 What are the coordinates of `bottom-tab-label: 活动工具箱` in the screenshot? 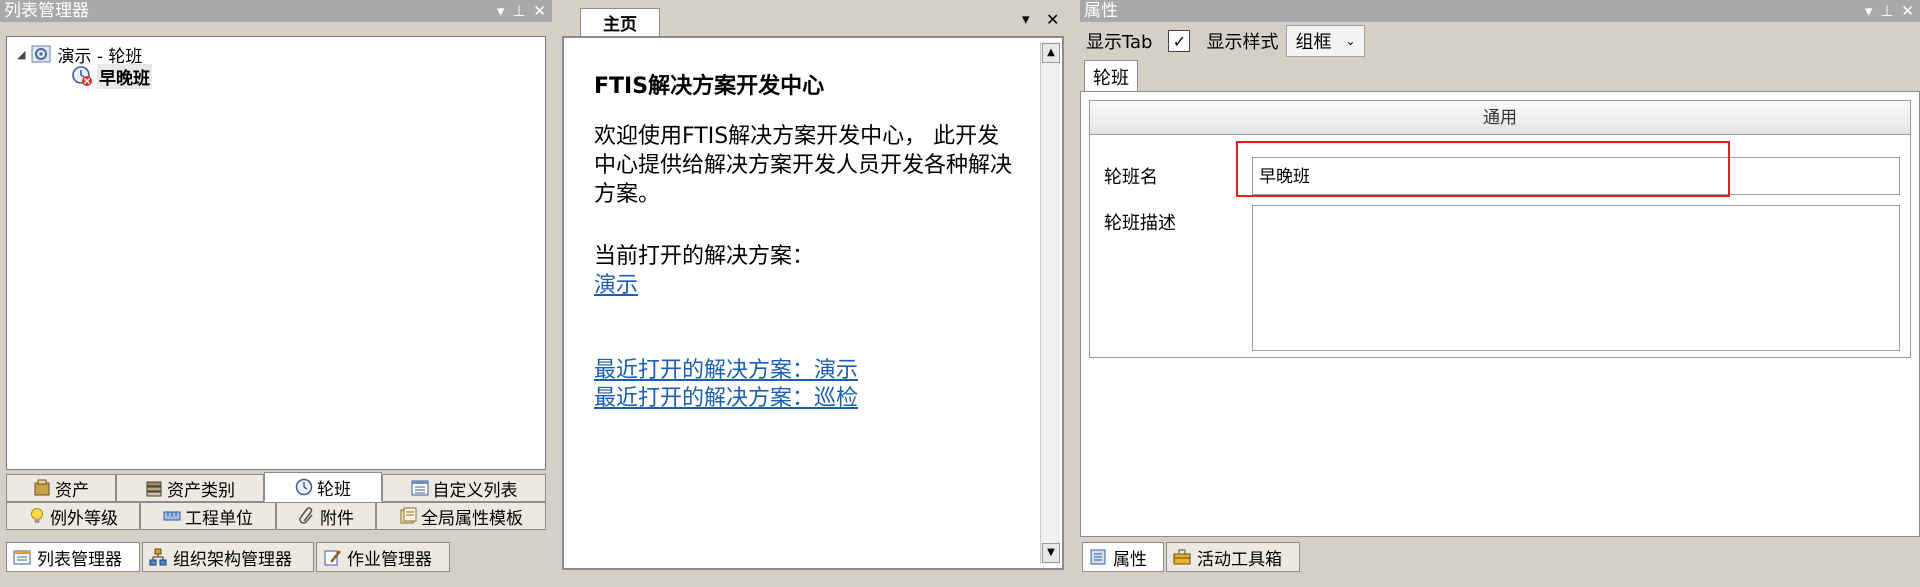 It's located at (1239, 559).